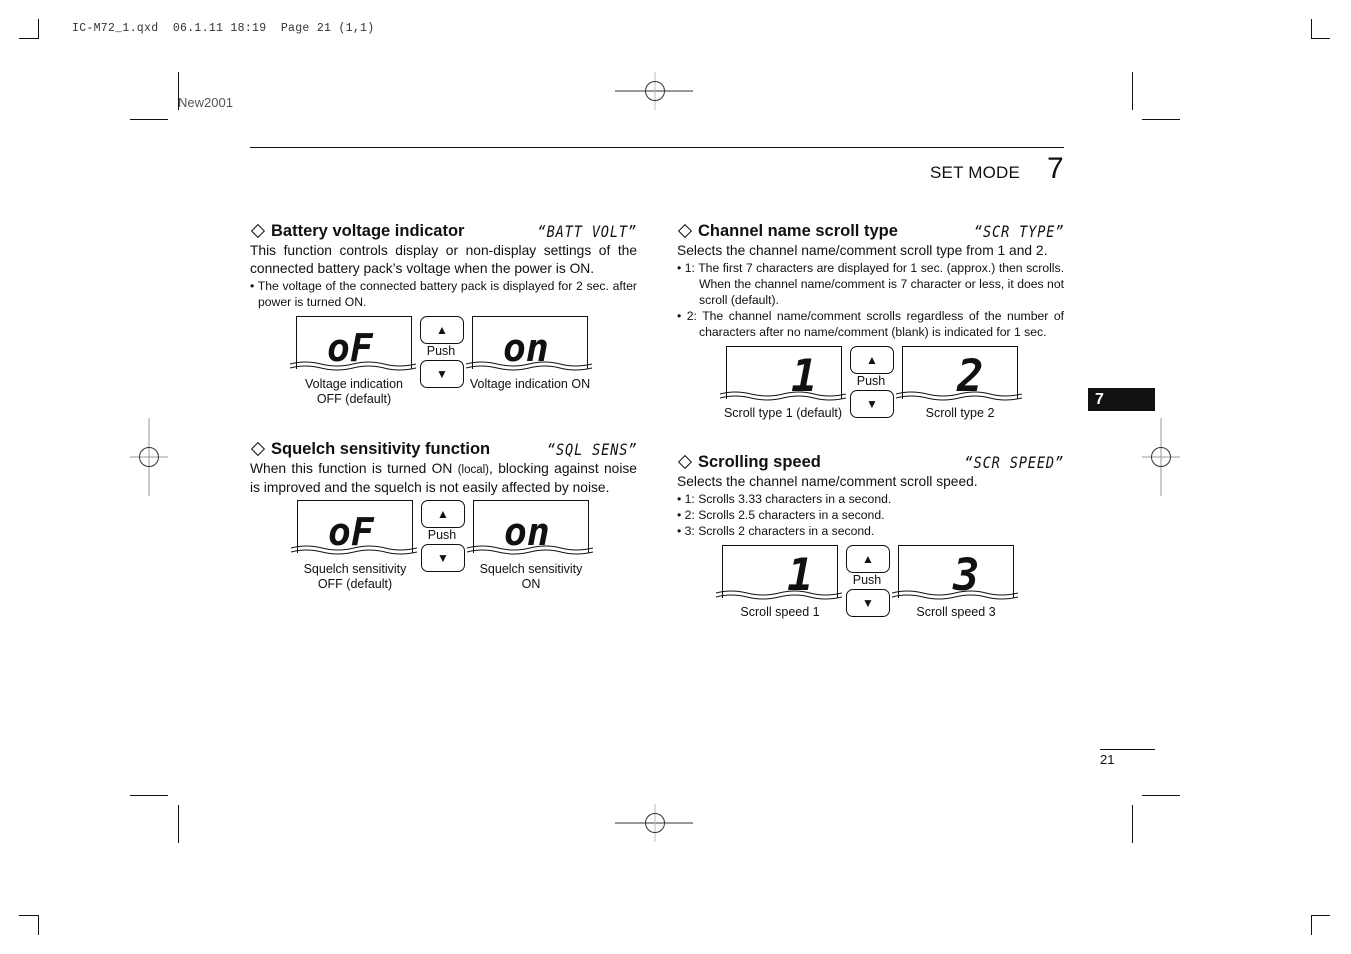  Describe the element at coordinates (530, 384) in the screenshot. I see `right-caption: Voltage indication ON` at that location.